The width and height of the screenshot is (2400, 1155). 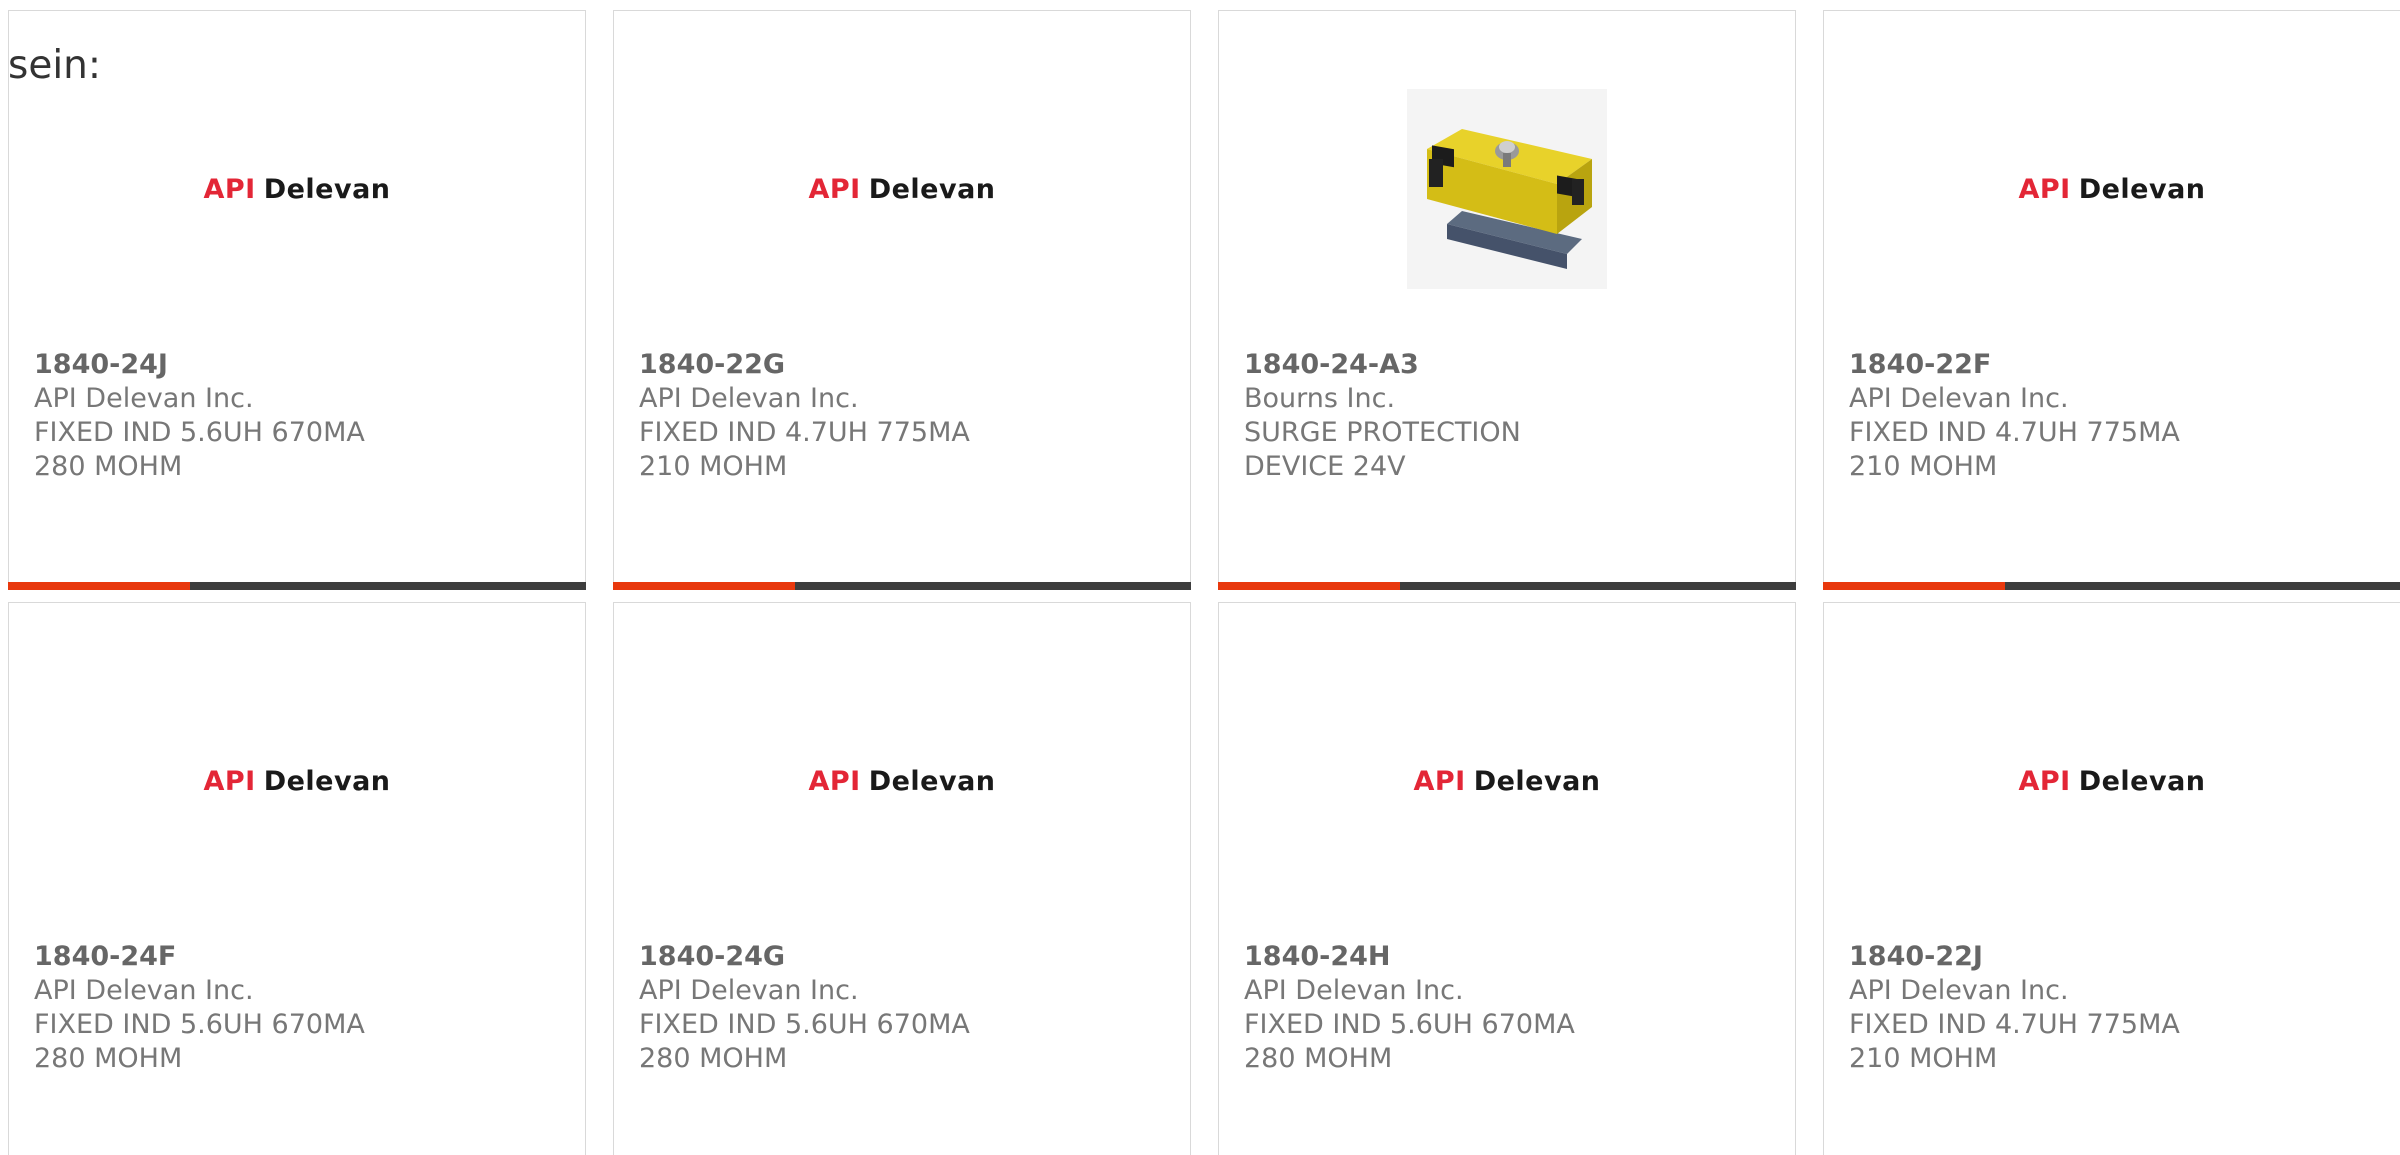 I want to click on part-number-link: 1840-24-A3, so click(x=1434, y=365).